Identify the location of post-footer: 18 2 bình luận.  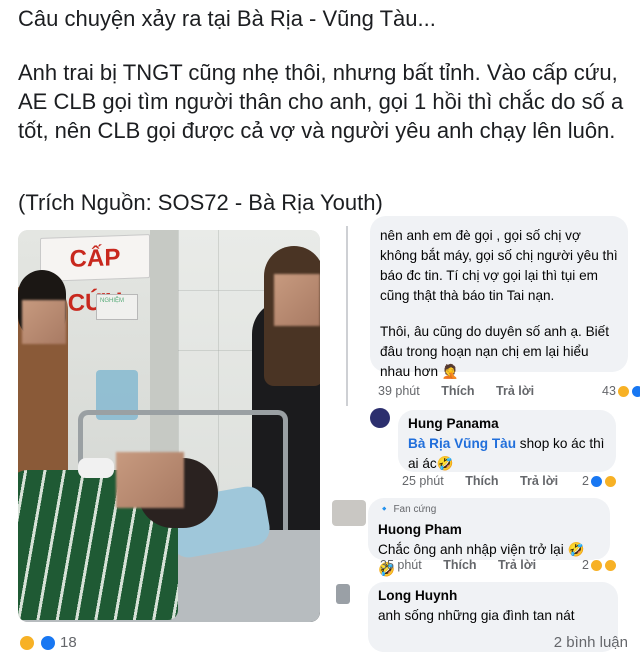
(323, 642).